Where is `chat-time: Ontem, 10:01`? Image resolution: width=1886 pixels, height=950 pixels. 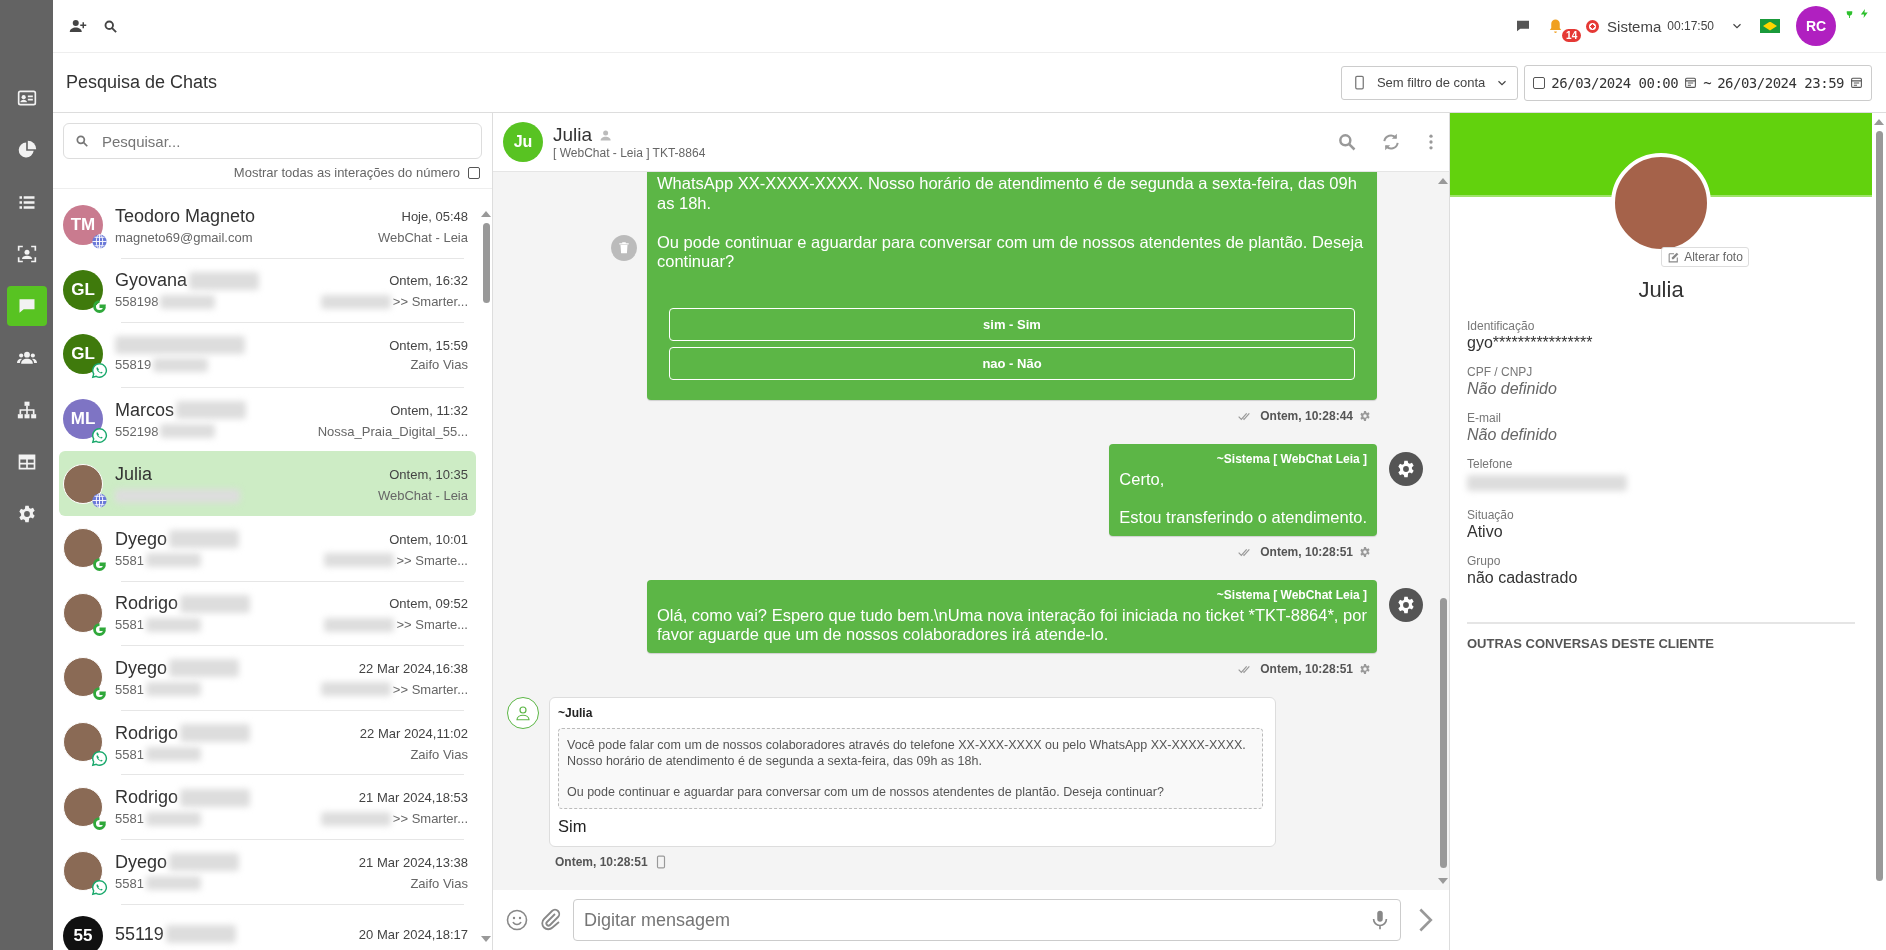 chat-time: Ontem, 10:01 is located at coordinates (428, 539).